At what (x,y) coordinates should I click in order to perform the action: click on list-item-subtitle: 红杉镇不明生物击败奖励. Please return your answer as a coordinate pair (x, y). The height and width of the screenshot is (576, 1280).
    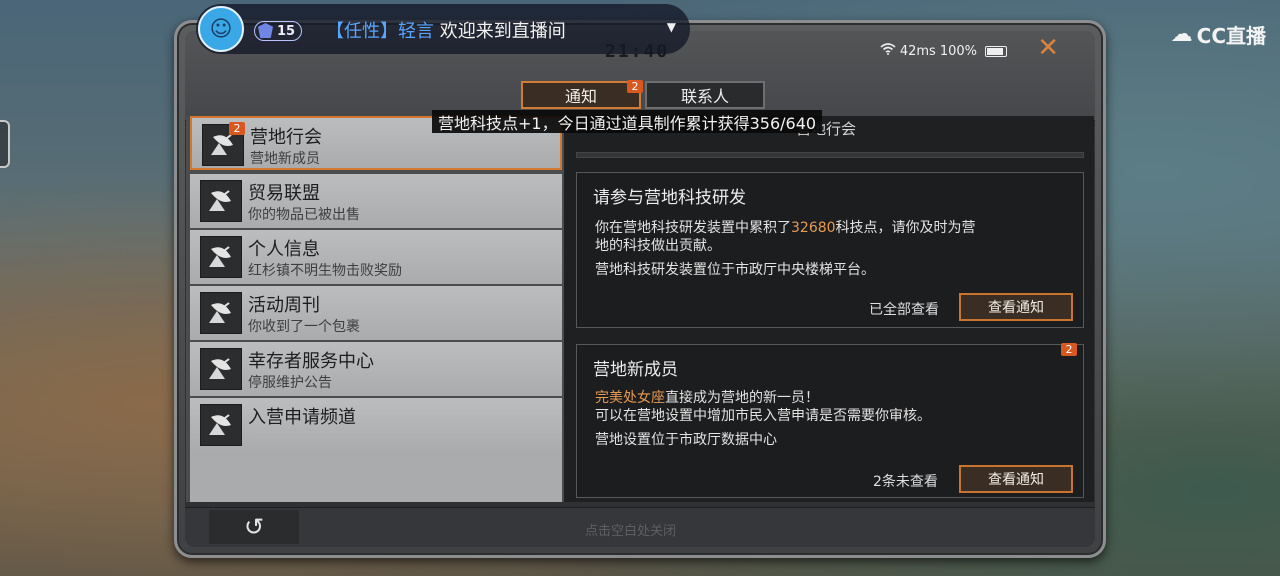
    Looking at the image, I should click on (325, 271).